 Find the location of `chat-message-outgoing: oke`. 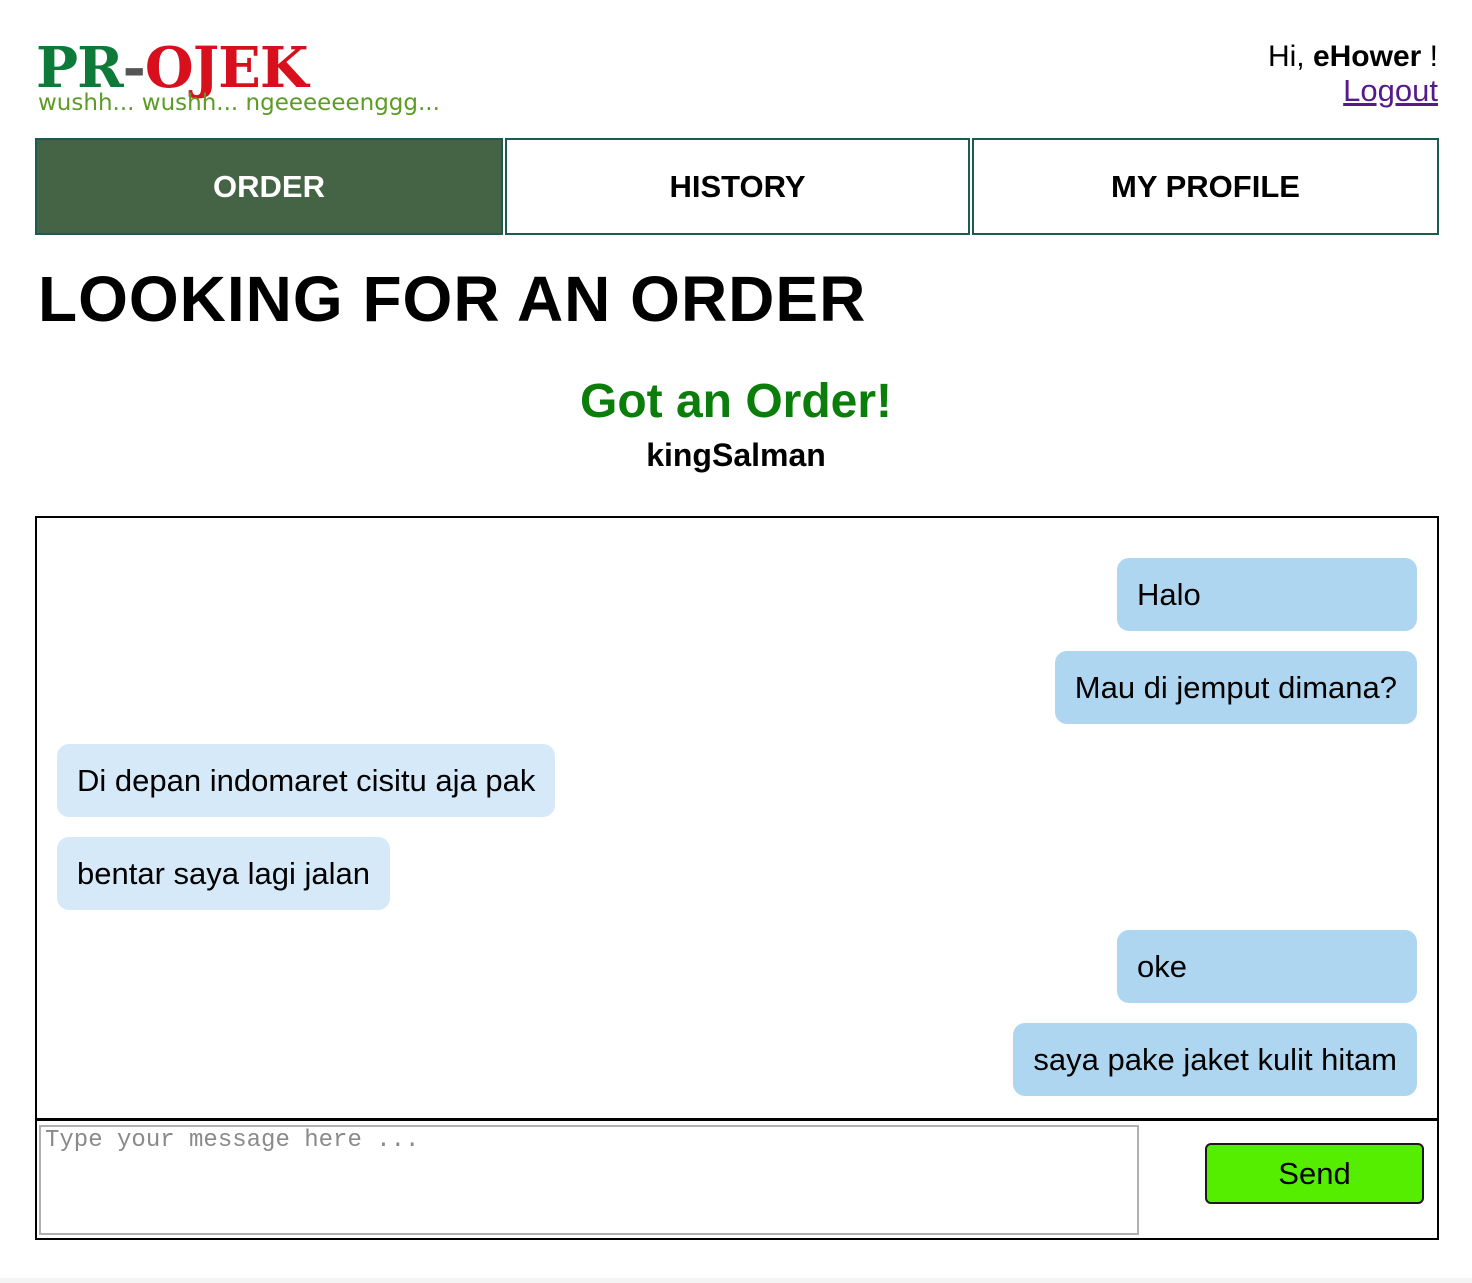

chat-message-outgoing: oke is located at coordinates (1267, 966).